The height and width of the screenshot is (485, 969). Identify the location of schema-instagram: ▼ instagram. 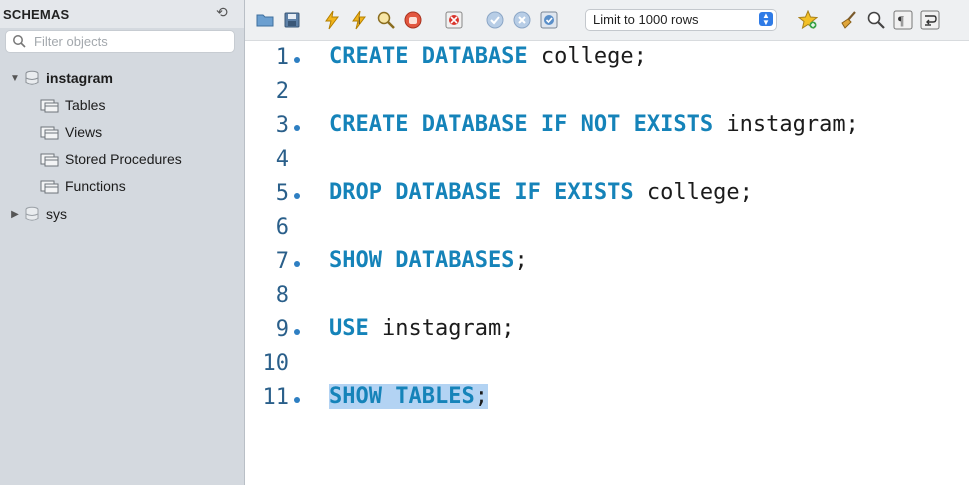
(60, 78).